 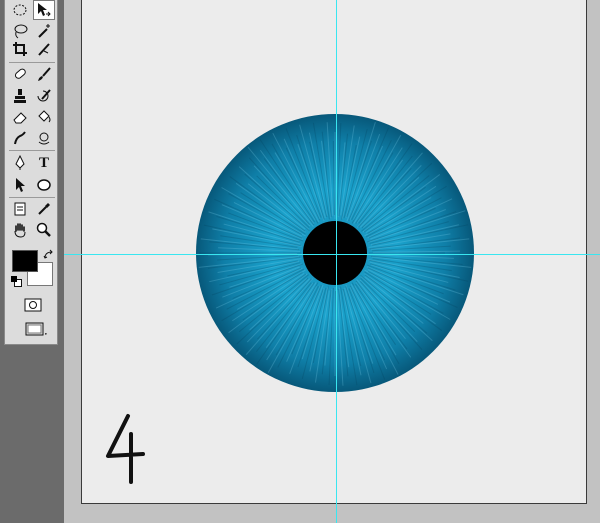 I want to click on dodge-icon, so click(x=44, y=138).